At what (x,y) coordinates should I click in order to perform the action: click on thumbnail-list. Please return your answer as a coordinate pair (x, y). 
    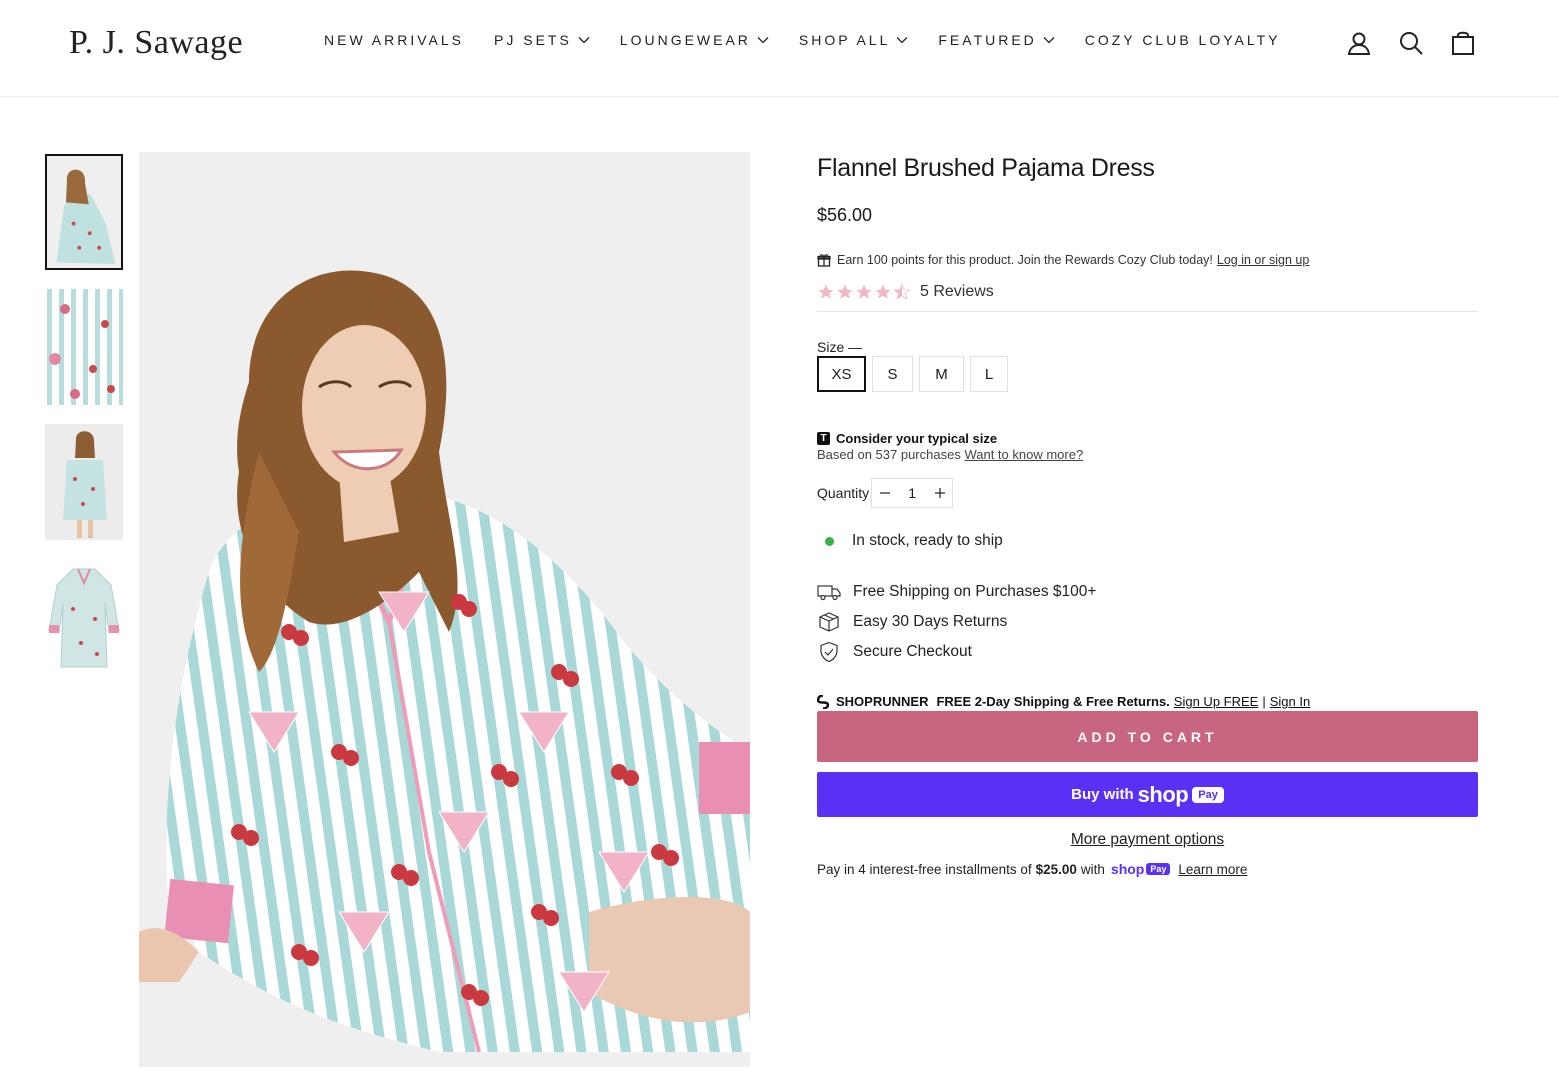
    Looking at the image, I should click on (84, 424).